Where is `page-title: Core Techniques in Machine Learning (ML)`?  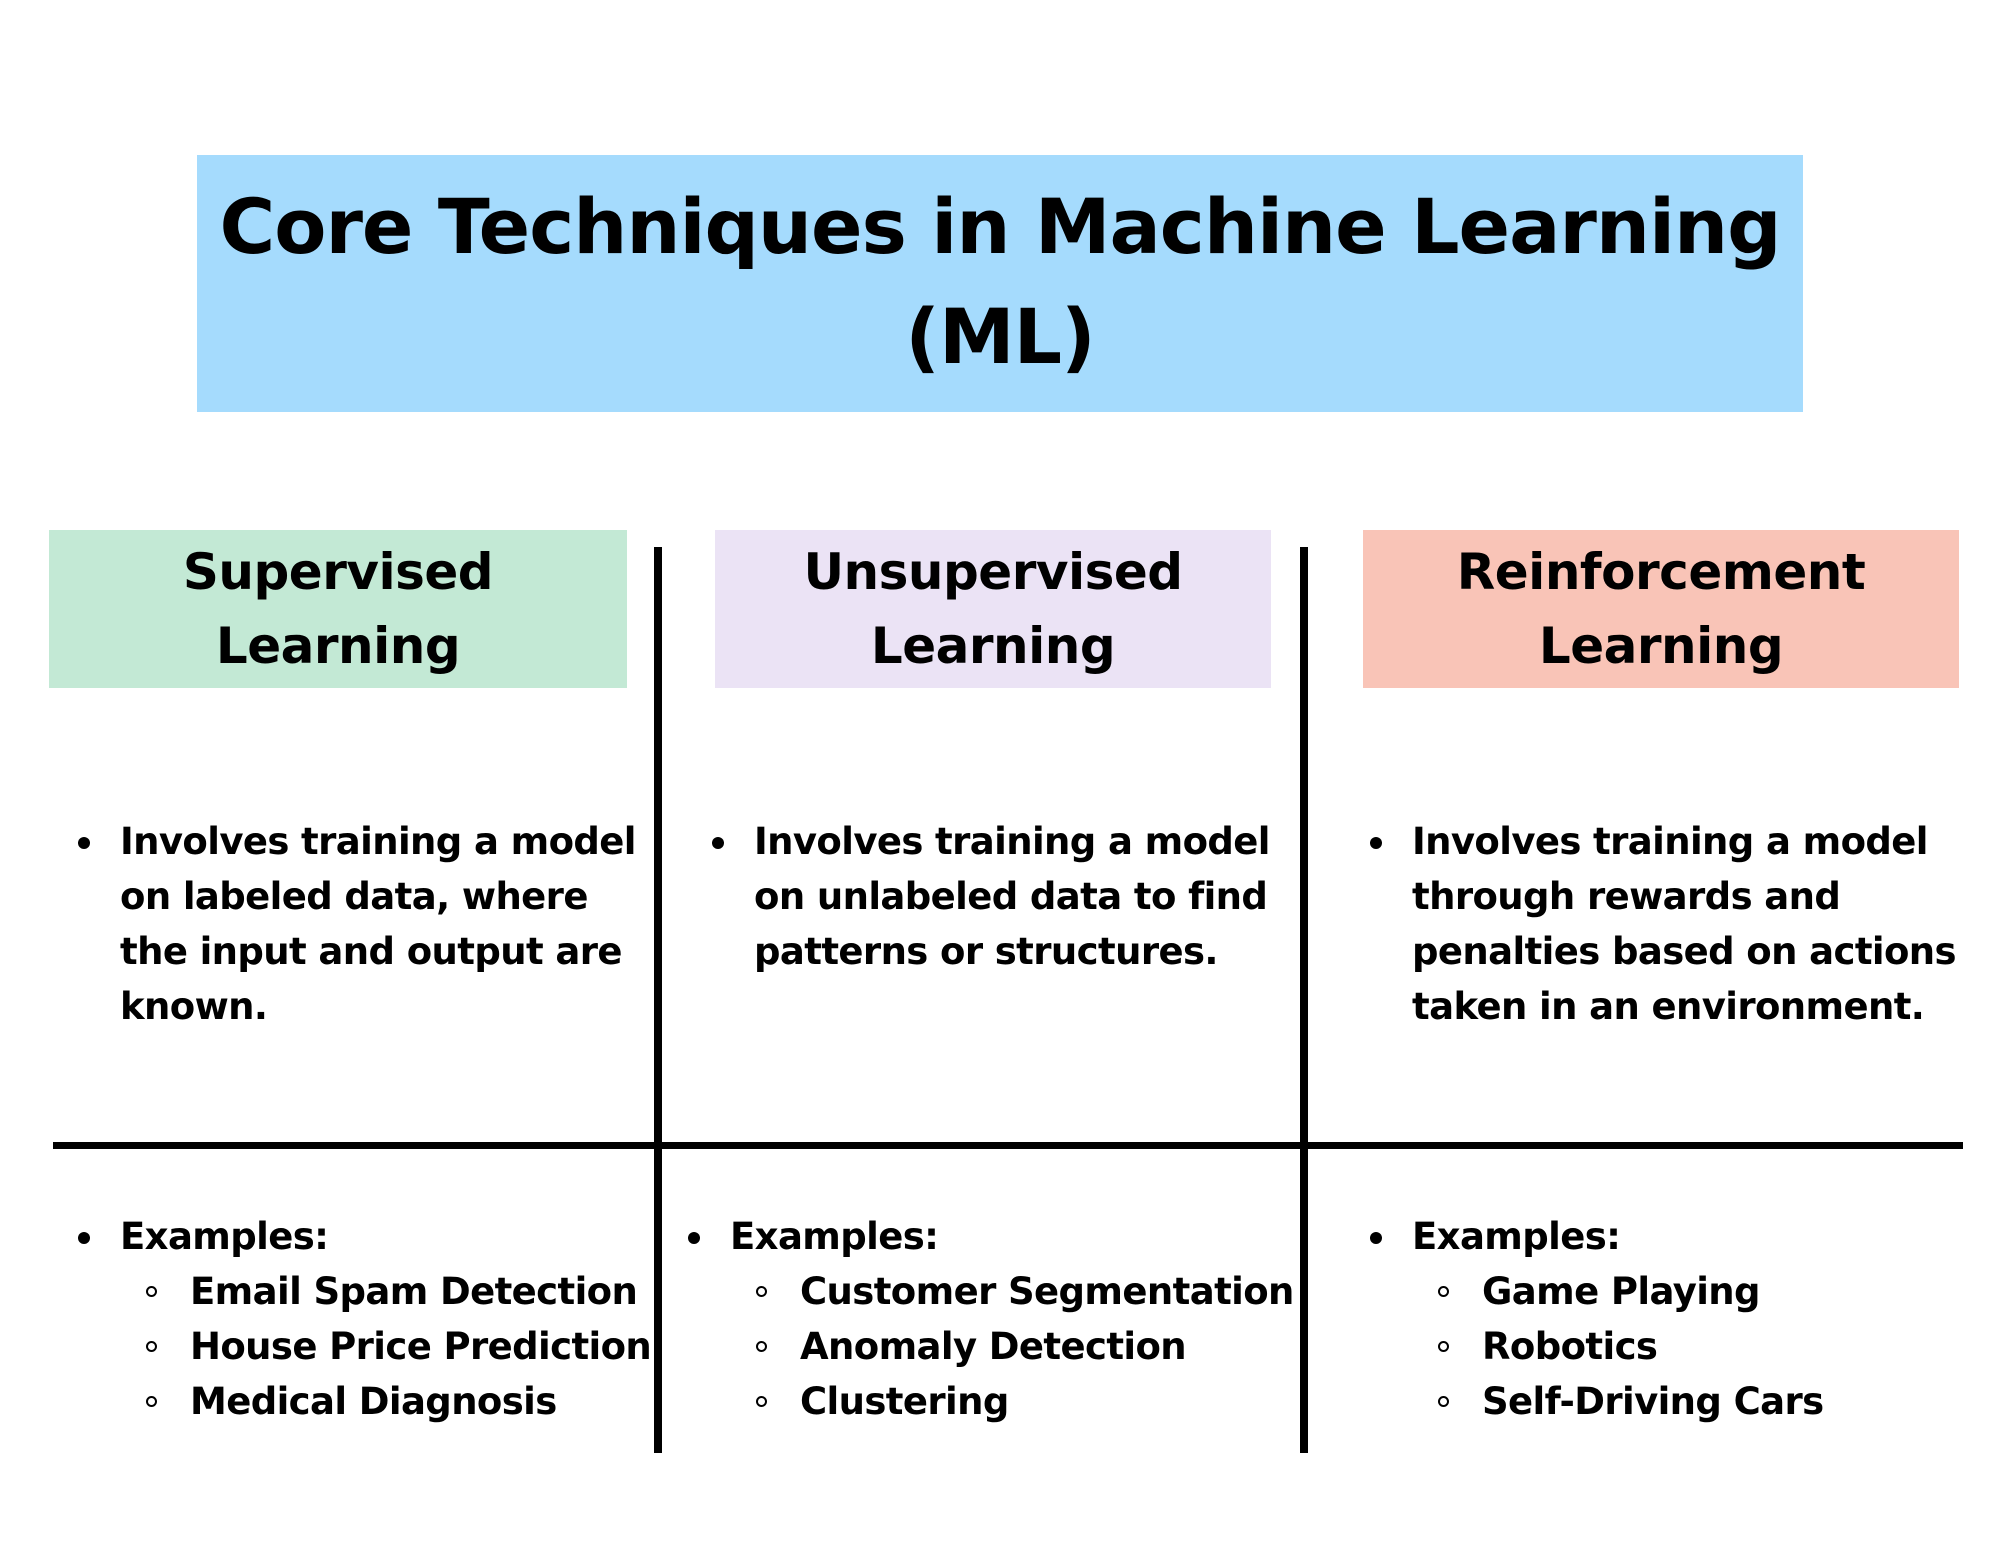 page-title: Core Techniques in Machine Learning (ML) is located at coordinates (1000, 282).